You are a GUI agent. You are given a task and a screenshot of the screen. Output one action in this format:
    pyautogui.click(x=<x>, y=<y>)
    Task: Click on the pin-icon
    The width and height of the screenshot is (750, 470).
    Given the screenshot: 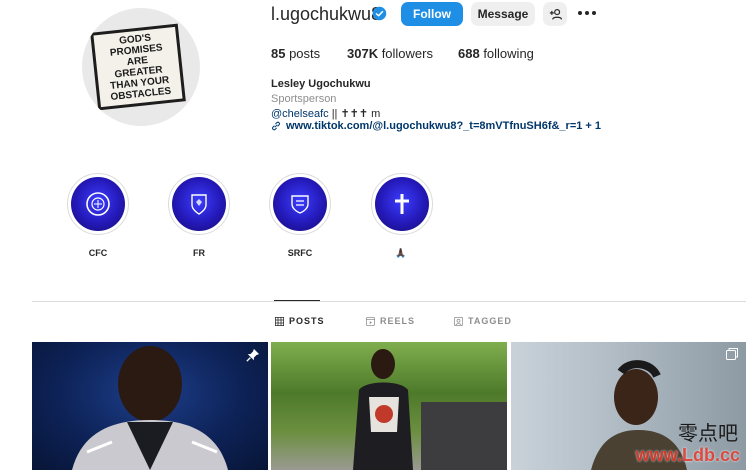 What is the action you would take?
    pyautogui.click(x=253, y=355)
    